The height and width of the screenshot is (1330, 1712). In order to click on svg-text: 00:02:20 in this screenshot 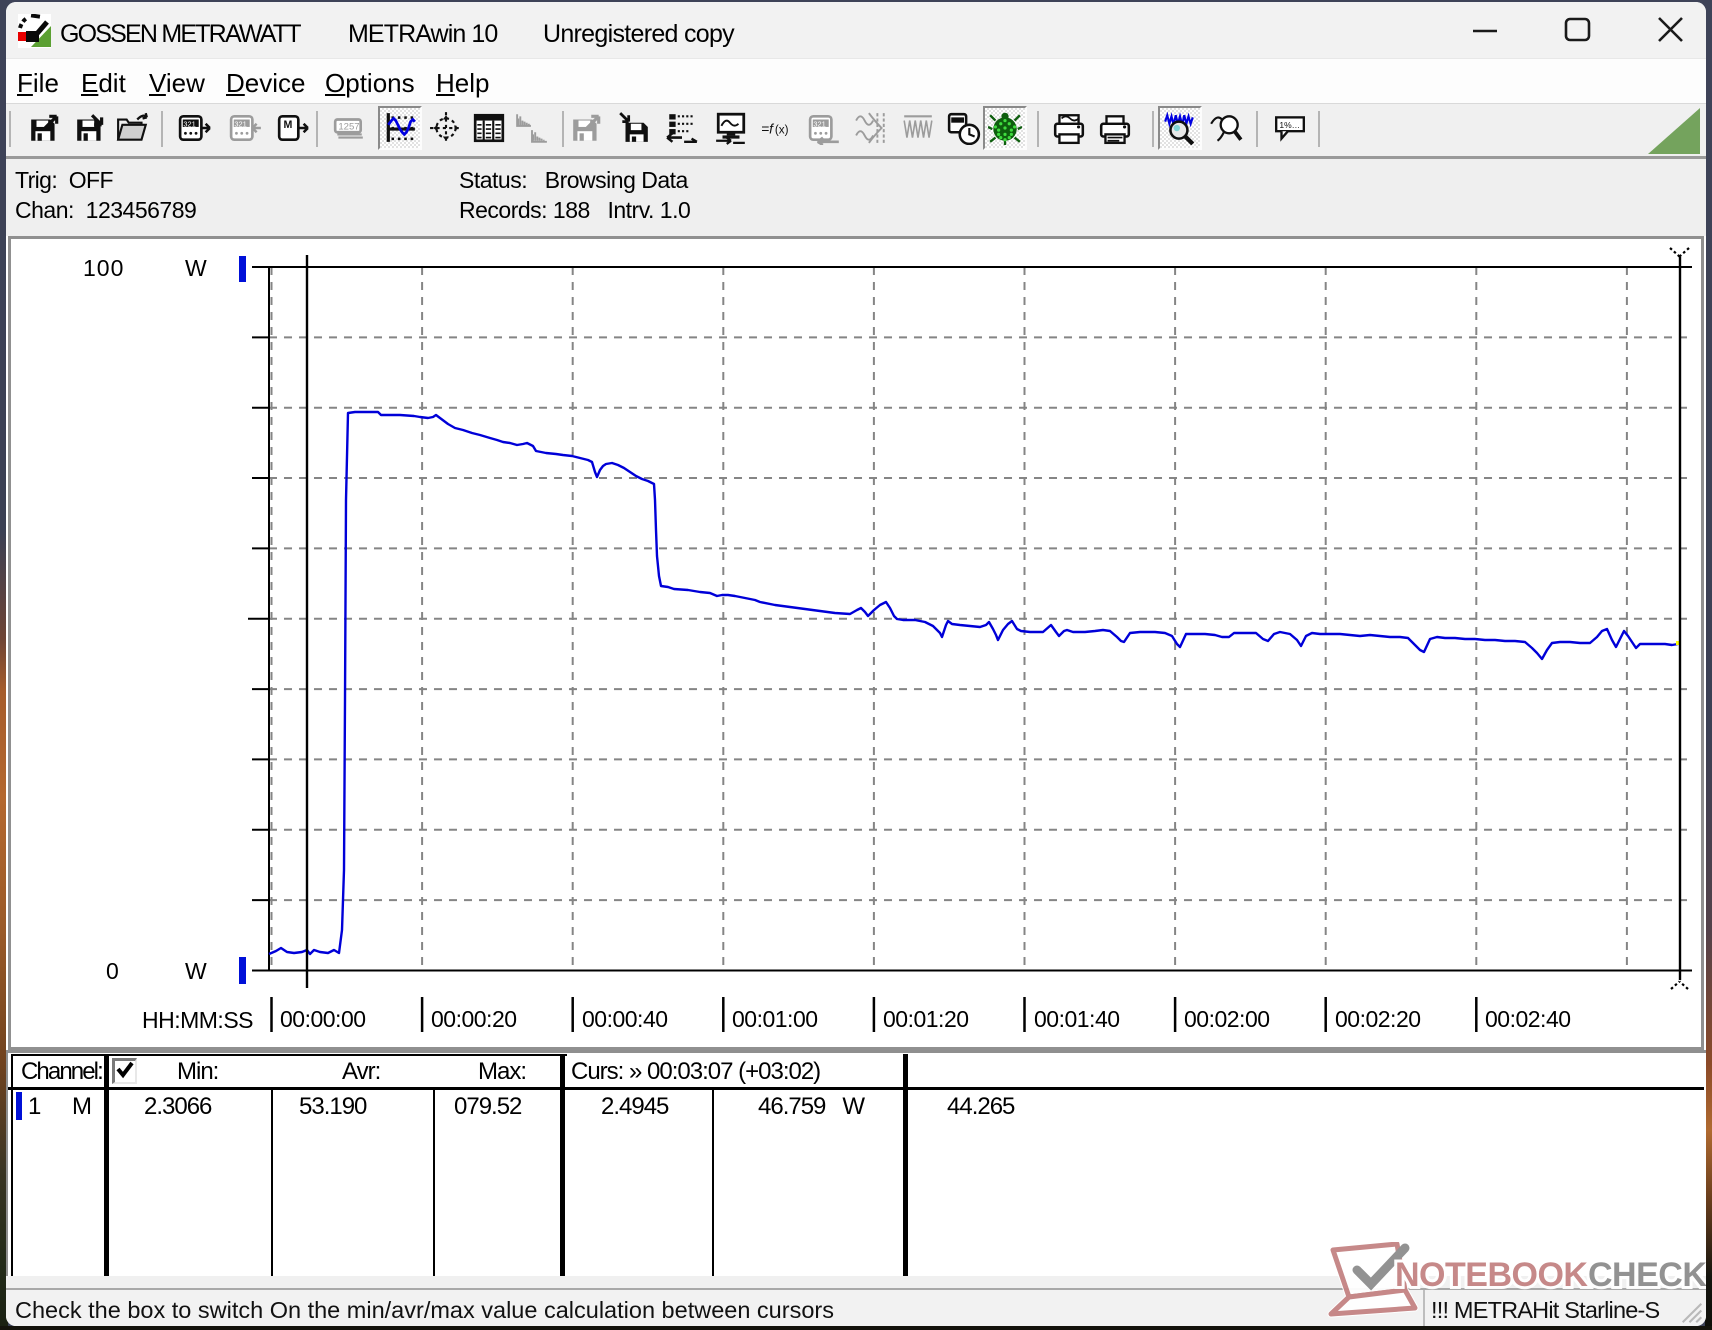, I will do `click(1378, 1019)`.